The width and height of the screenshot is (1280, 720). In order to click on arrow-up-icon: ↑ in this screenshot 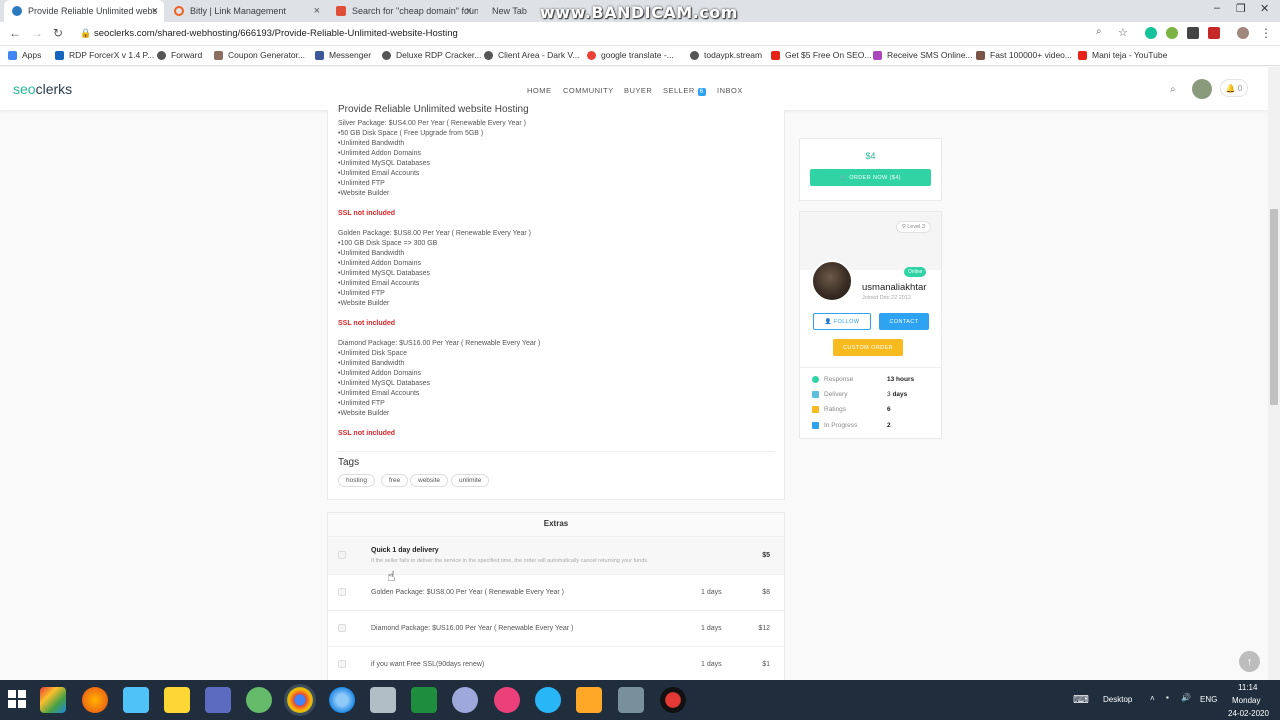, I will do `click(1249, 661)`.